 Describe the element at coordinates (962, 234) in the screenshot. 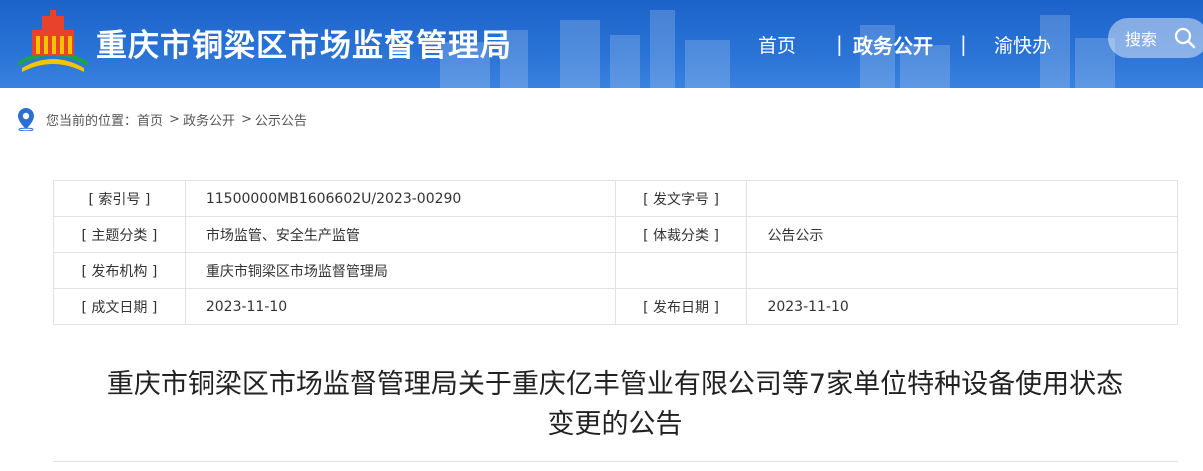

I see `meta-value: 公告公示` at that location.